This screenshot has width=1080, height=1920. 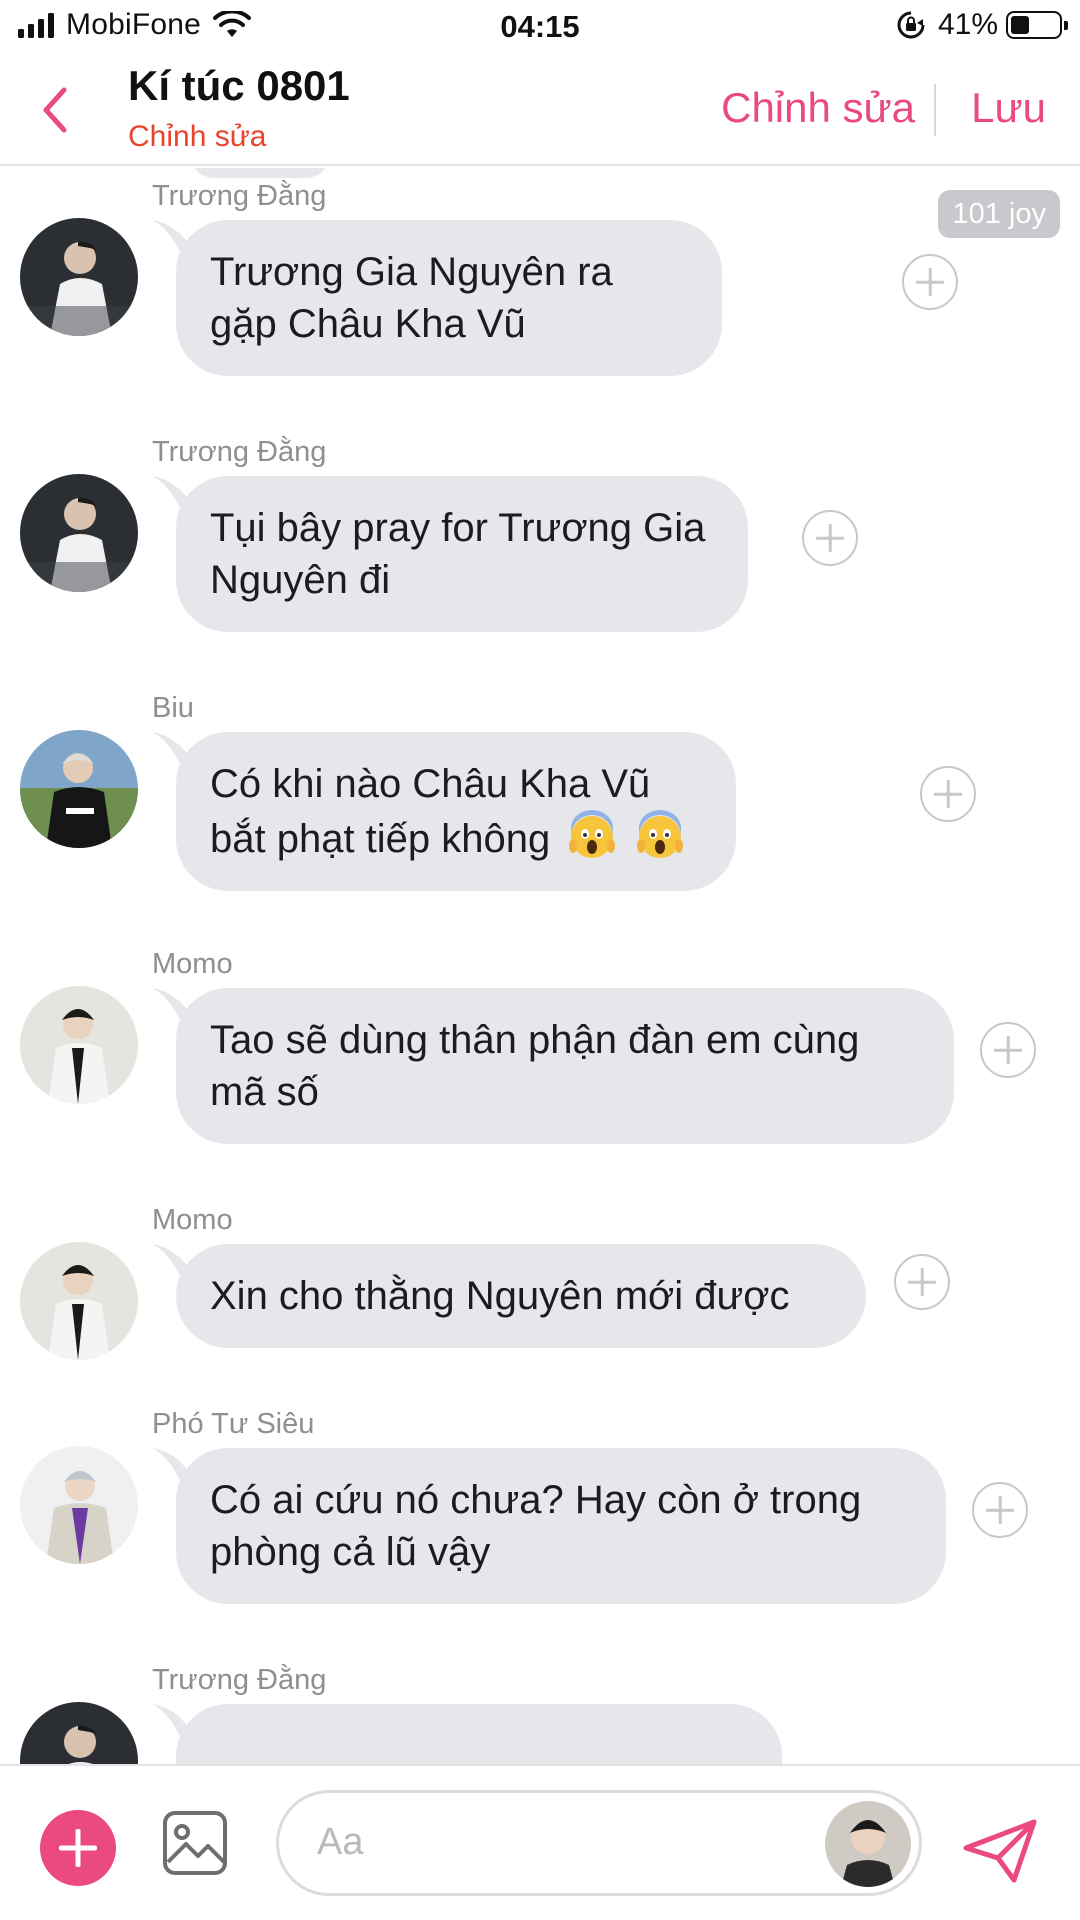 I want to click on back-chevron-icon, so click(x=55, y=110).